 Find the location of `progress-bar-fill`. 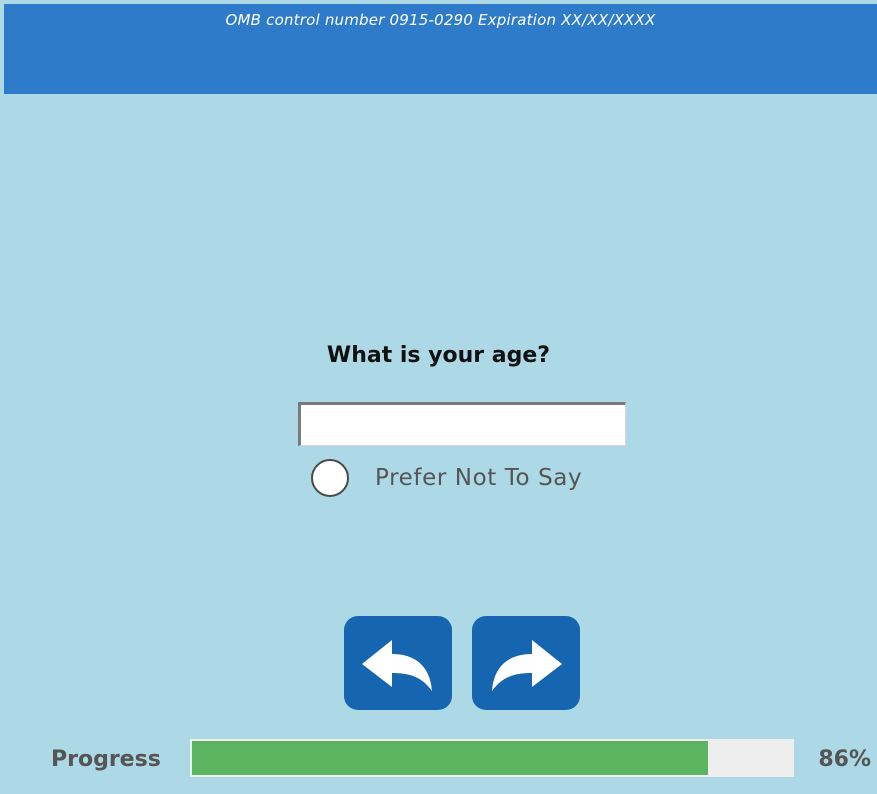

progress-bar-fill is located at coordinates (450, 758).